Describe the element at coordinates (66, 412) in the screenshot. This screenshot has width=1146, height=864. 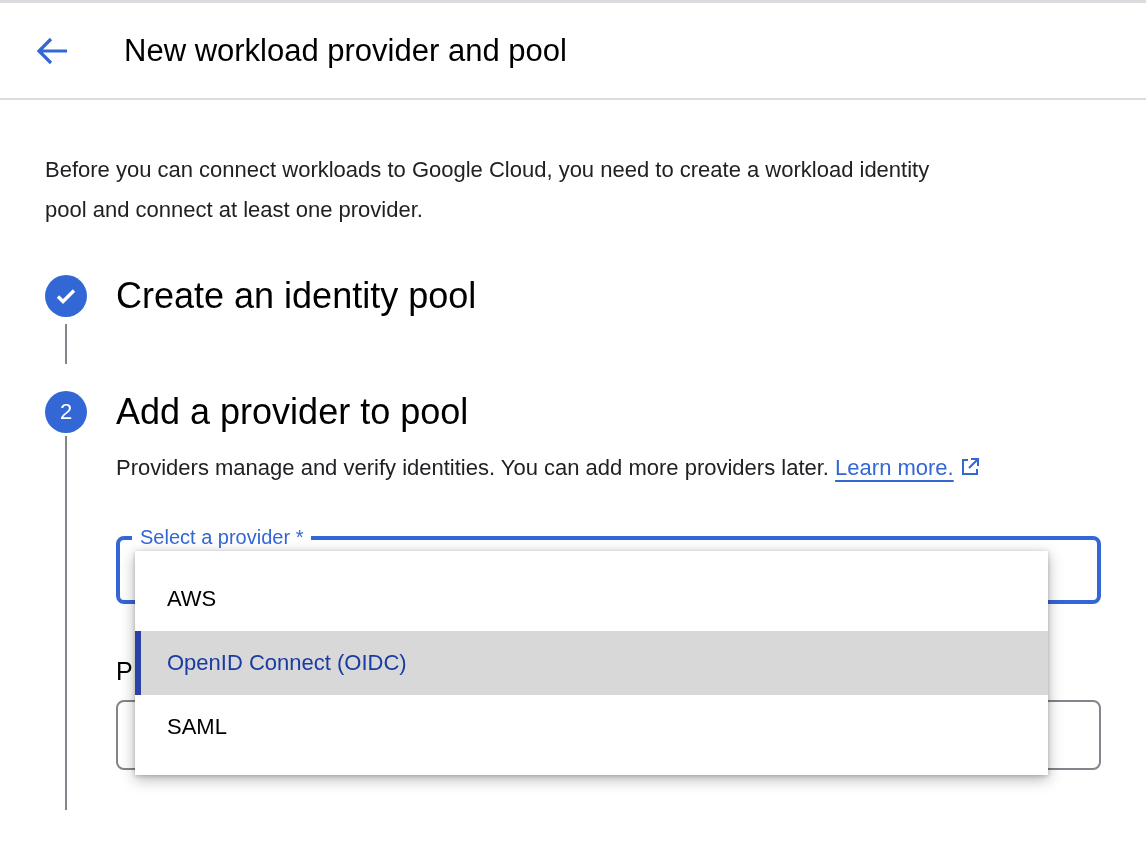
I see `step-number: 2` at that location.